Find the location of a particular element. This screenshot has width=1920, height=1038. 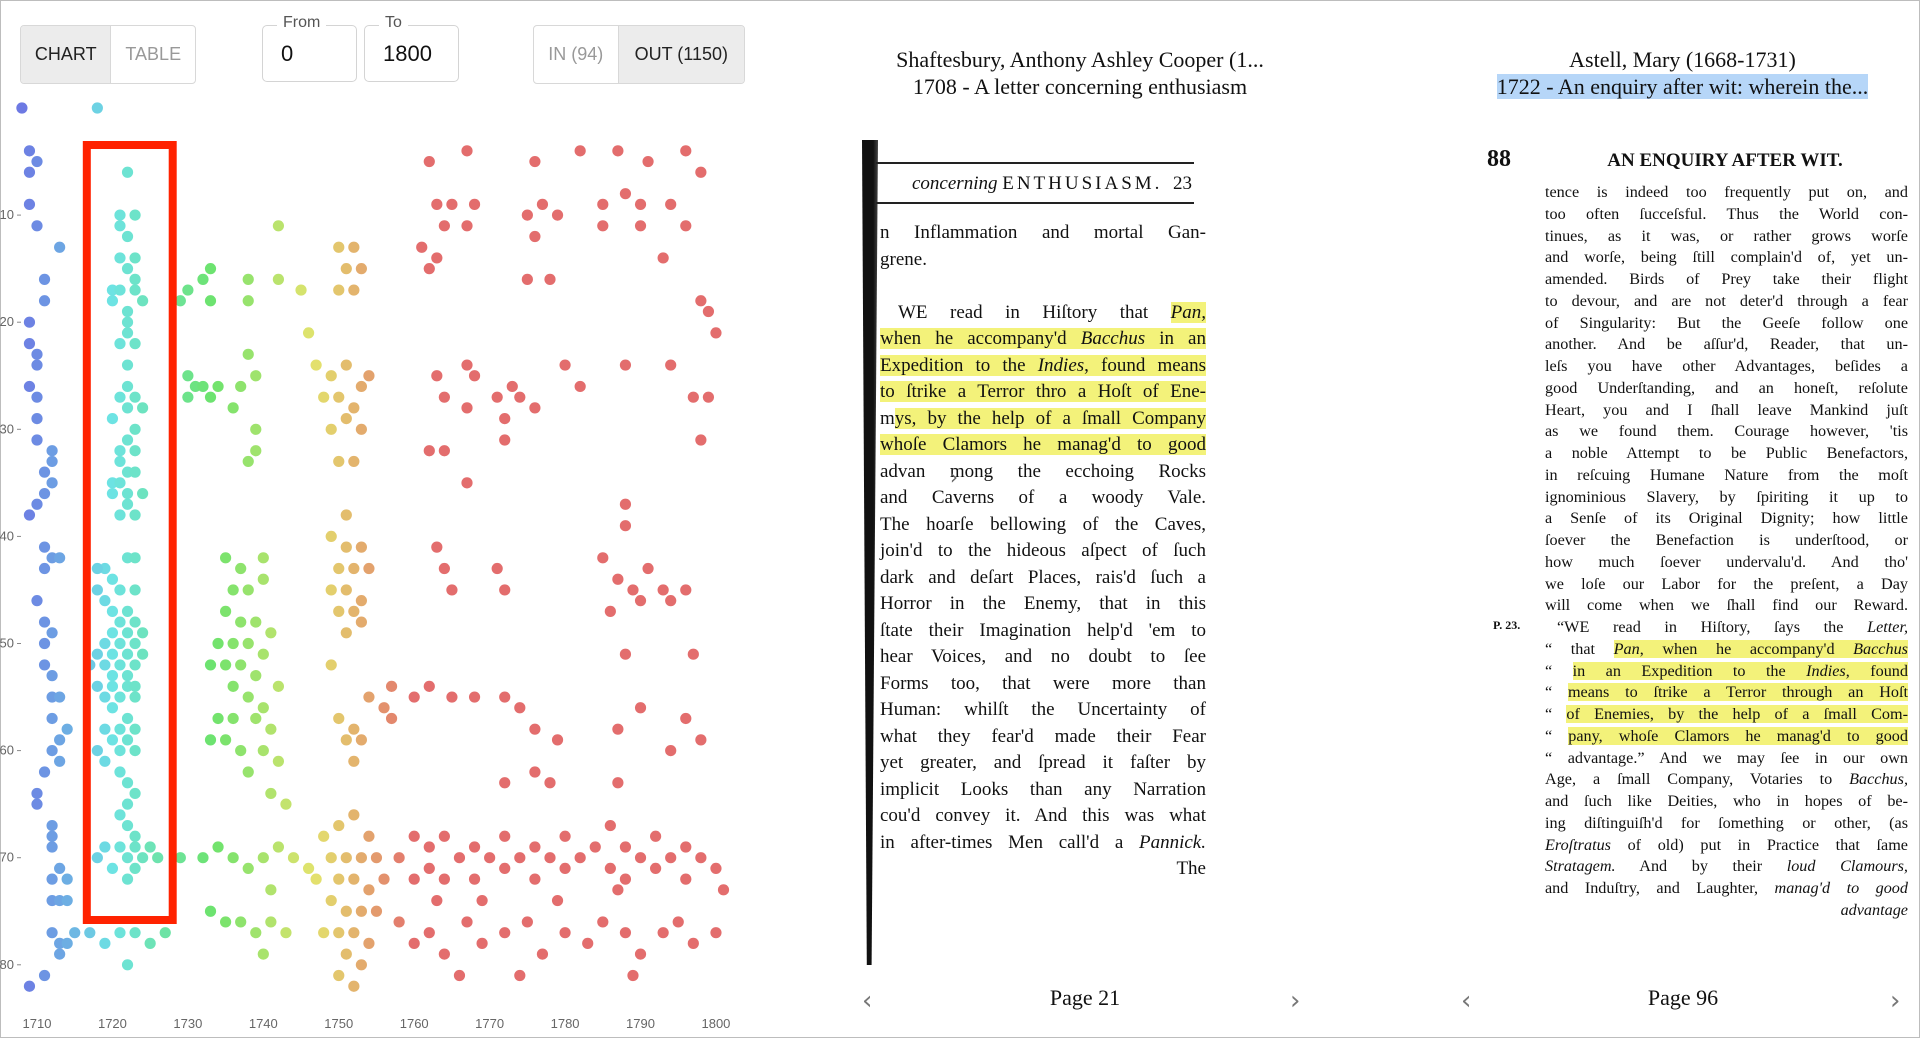

doc2-prev-page-button: ‹ is located at coordinates (1466, 1001).